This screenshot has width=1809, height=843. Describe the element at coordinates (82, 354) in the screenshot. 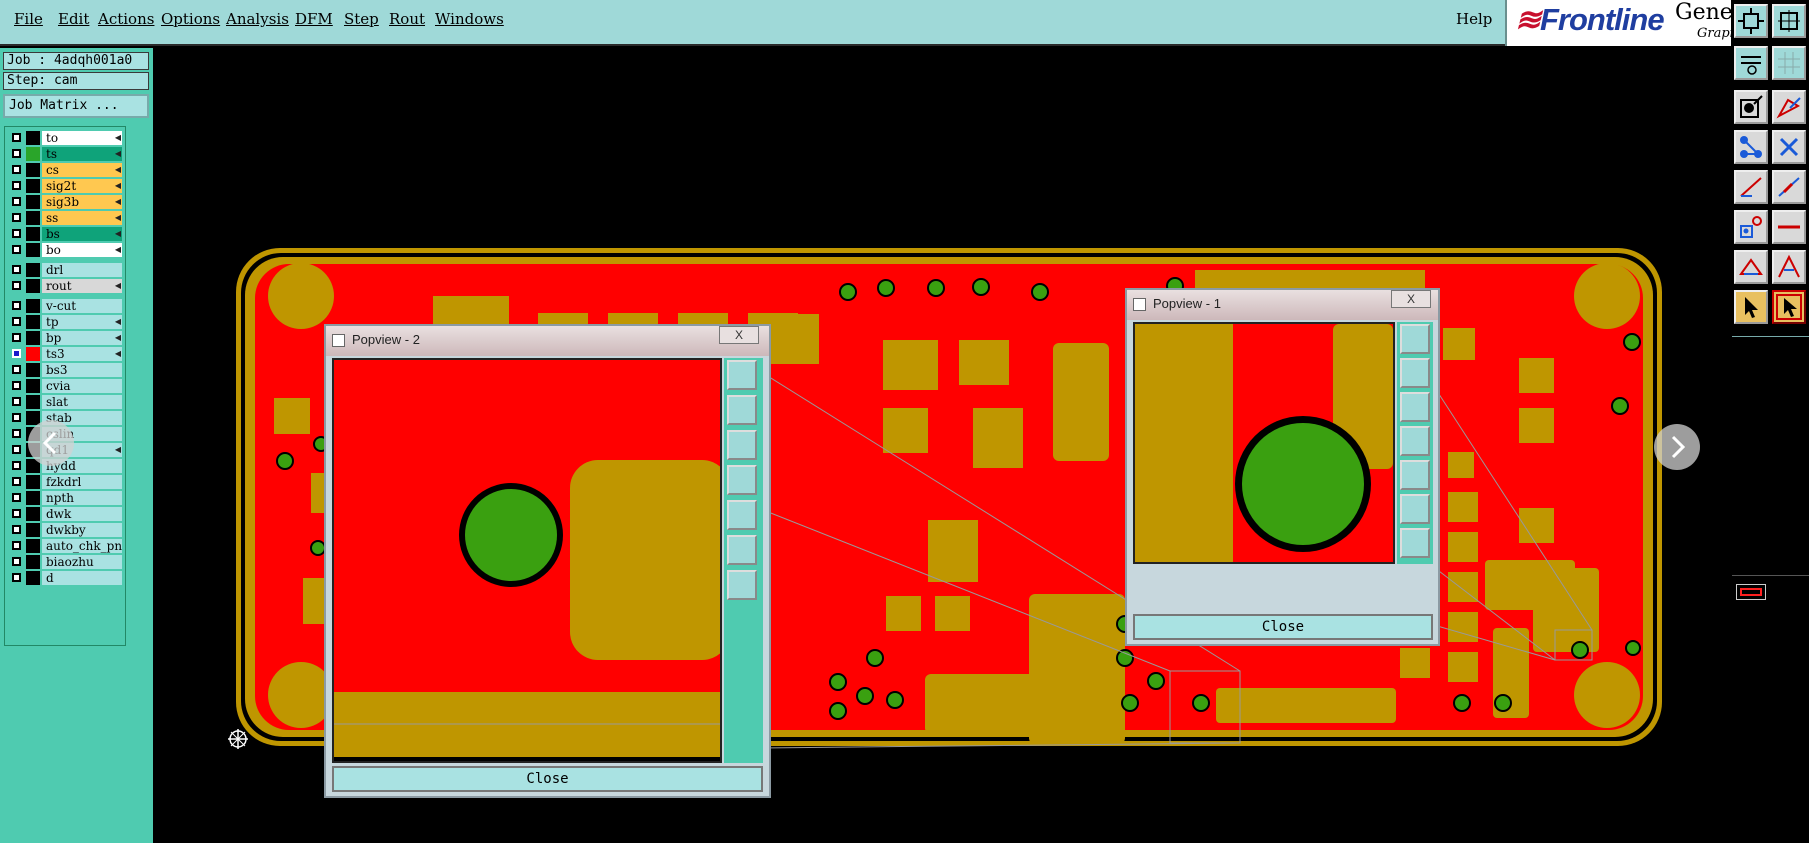

I see `layer-name: ts3` at that location.